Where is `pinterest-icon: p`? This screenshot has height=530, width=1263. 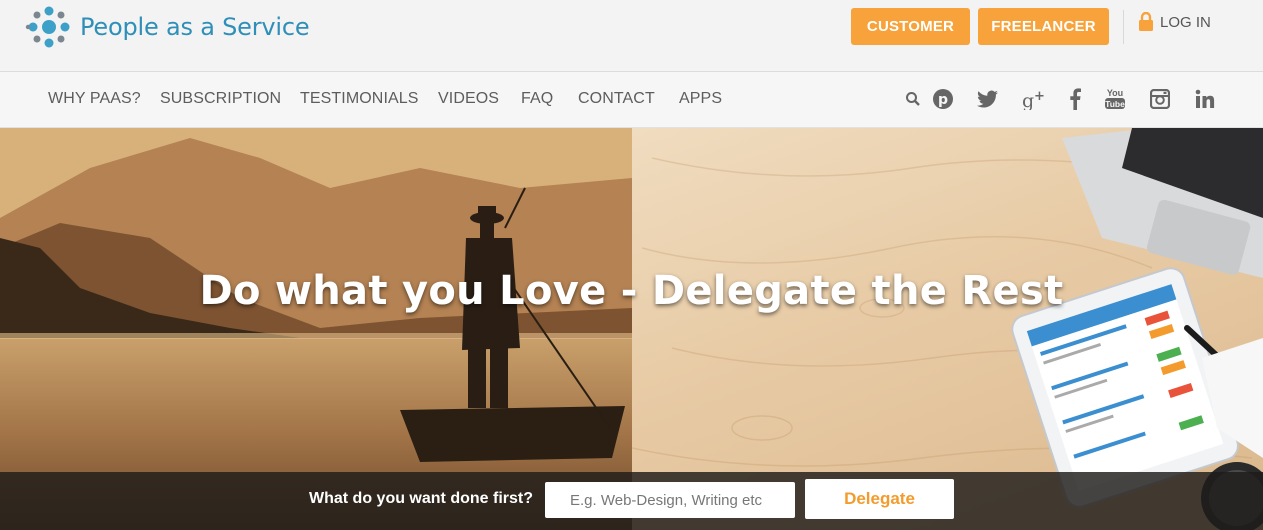 pinterest-icon: p is located at coordinates (943, 99).